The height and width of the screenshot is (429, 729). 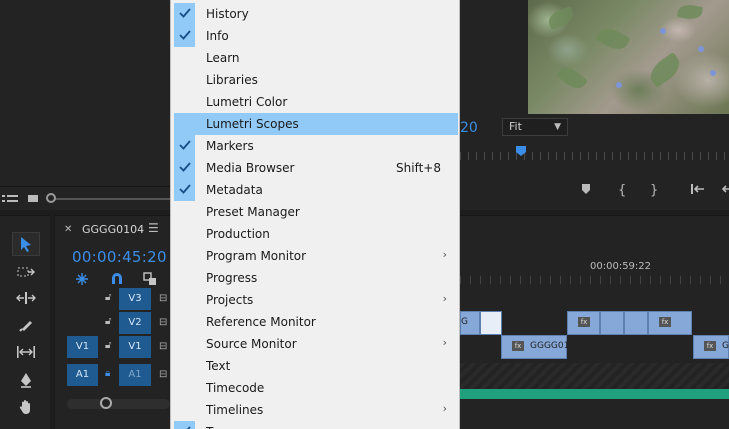 I want to click on zoom-slider-knob, so click(x=51, y=198).